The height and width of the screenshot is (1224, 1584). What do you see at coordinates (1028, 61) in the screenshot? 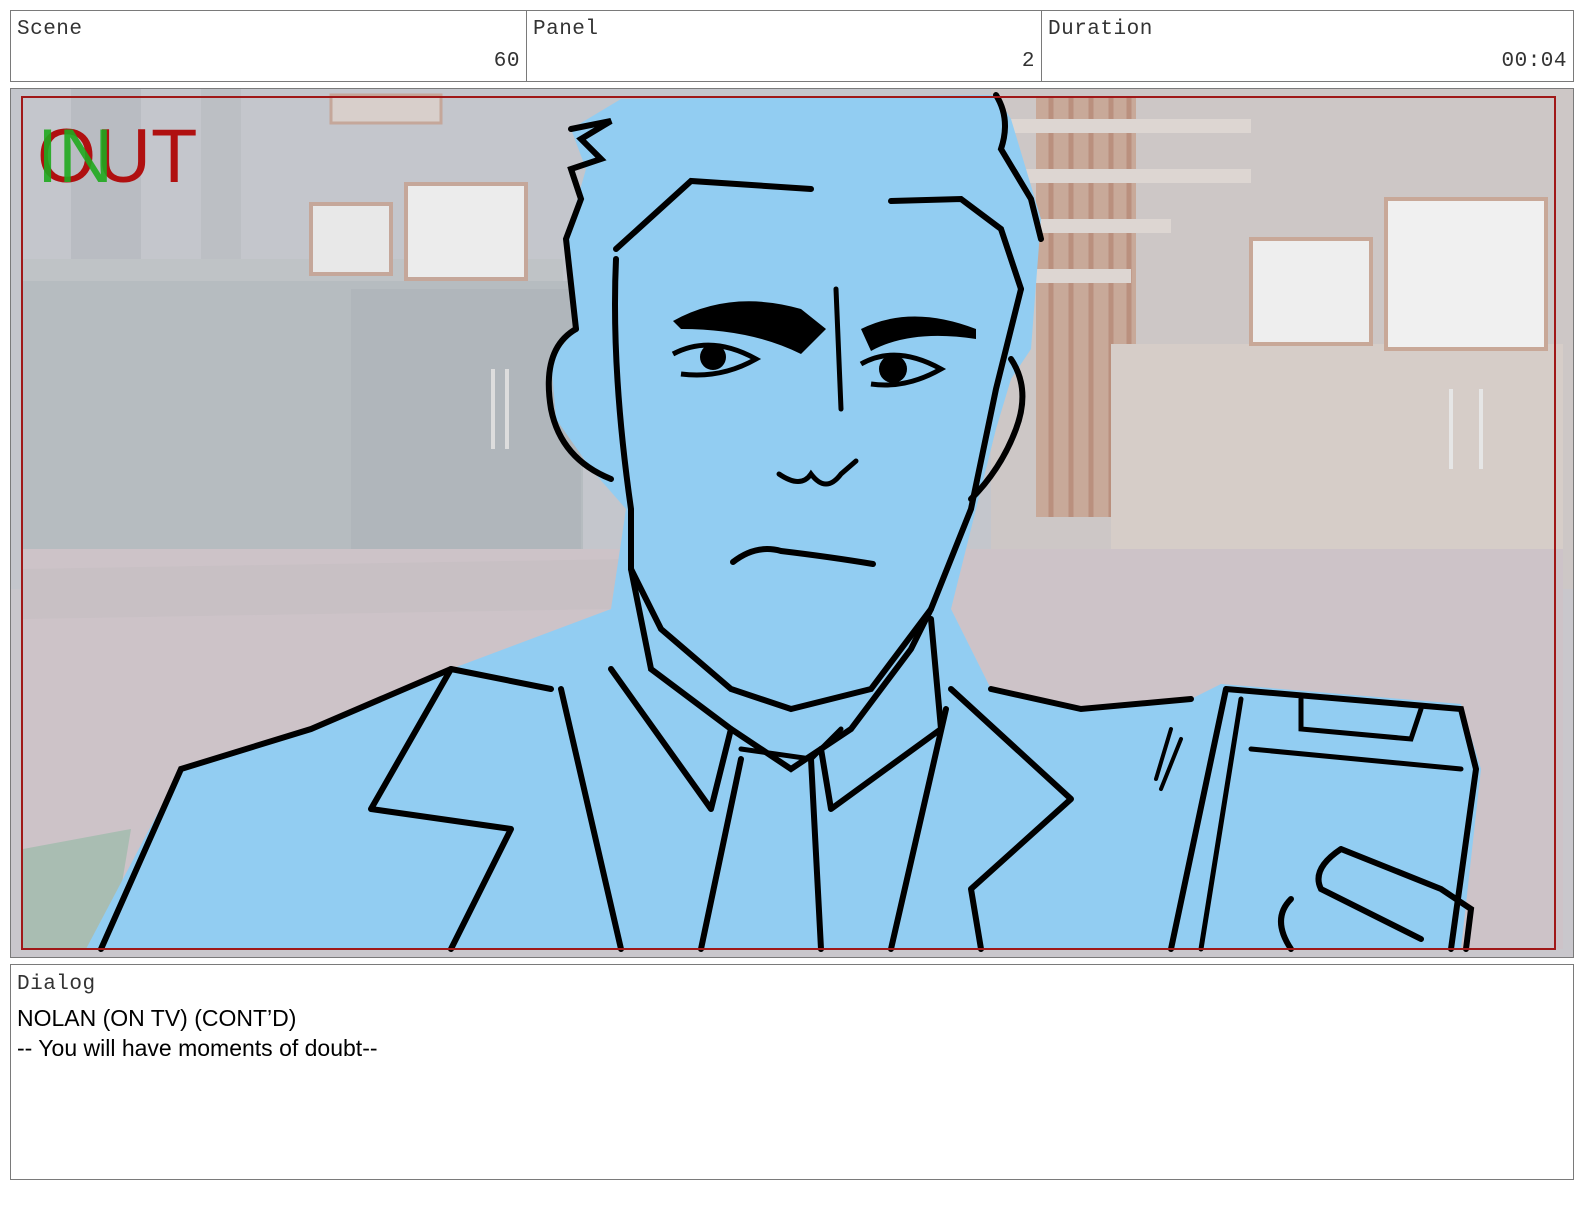
I see `panel-number: 2` at bounding box center [1028, 61].